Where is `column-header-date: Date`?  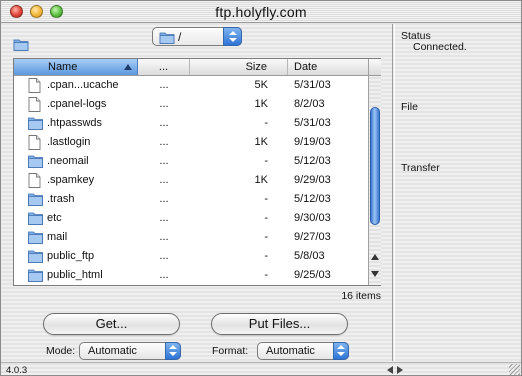 column-header-date: Date is located at coordinates (328, 67).